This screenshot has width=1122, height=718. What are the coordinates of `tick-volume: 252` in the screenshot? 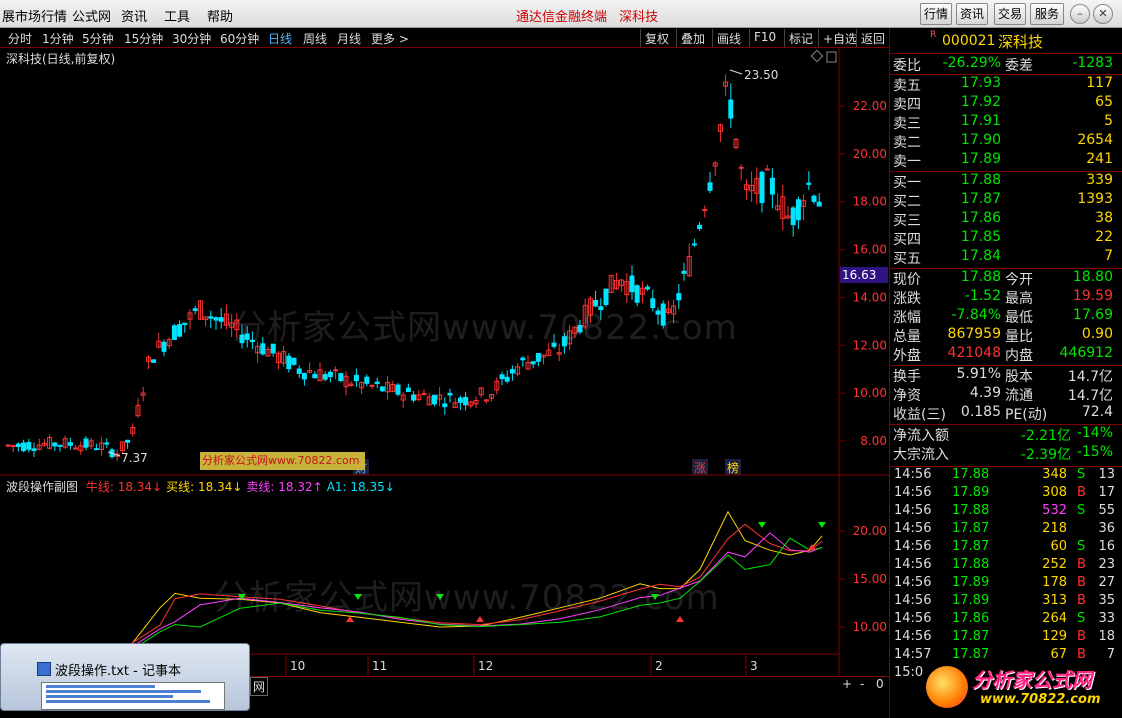 It's located at (1054, 564).